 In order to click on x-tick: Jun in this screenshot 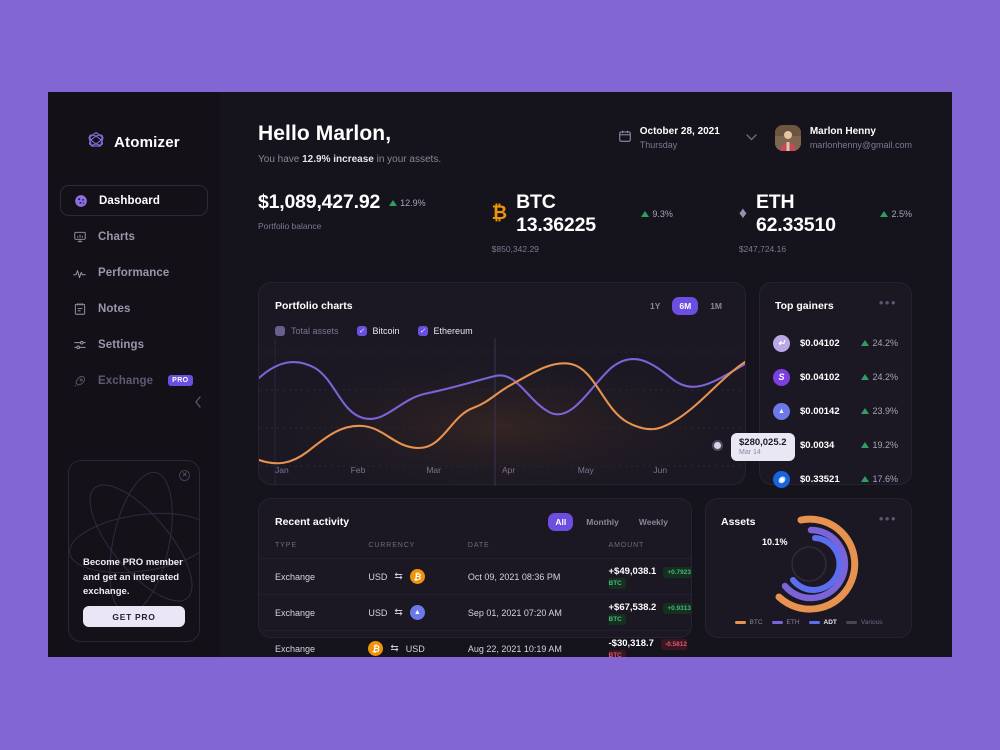, I will do `click(660, 470)`.